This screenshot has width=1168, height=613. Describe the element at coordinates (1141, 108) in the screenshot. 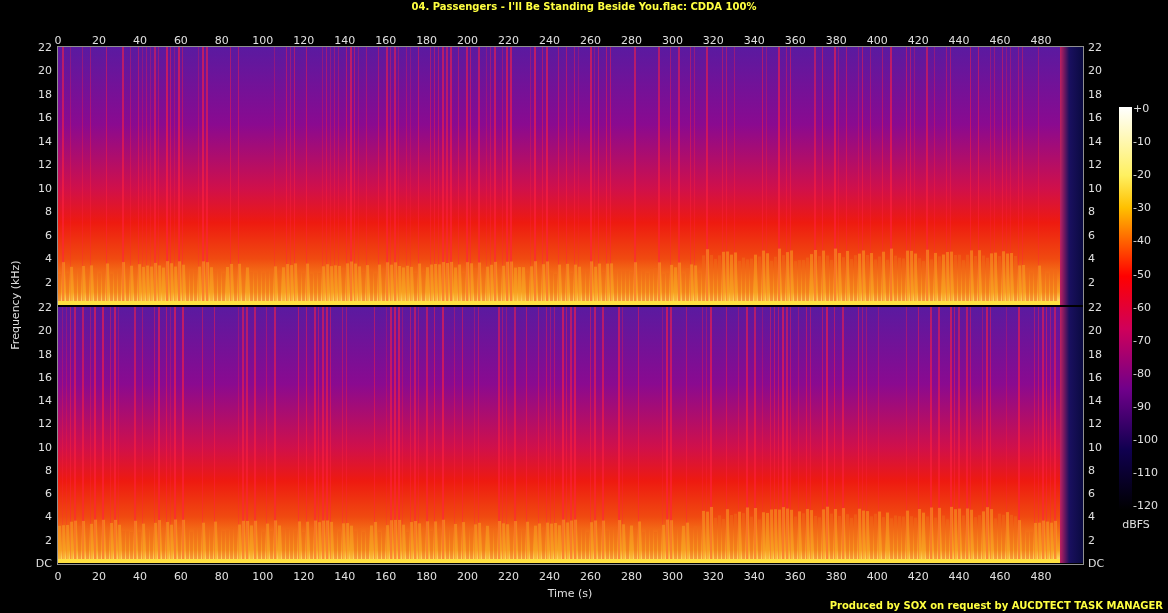

I see `level-tick-label: +0` at that location.